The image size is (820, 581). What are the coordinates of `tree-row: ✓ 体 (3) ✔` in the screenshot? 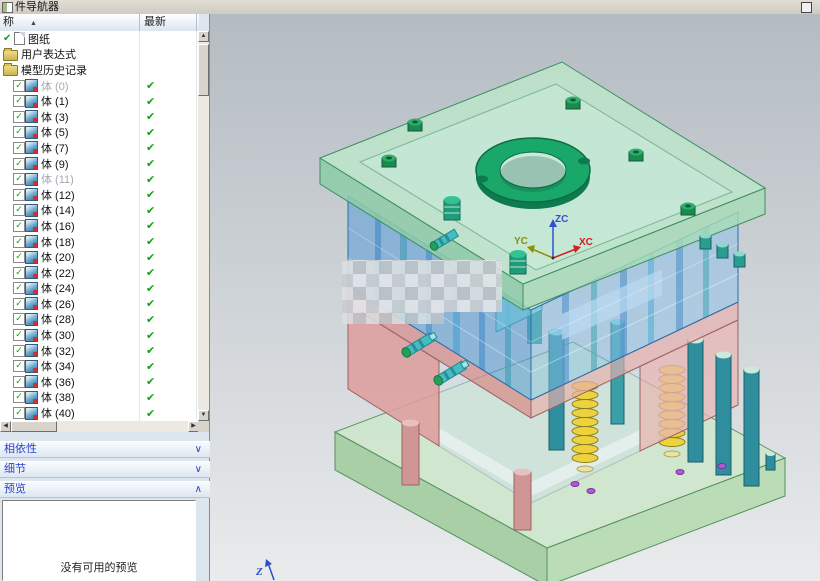 It's located at (99, 117).